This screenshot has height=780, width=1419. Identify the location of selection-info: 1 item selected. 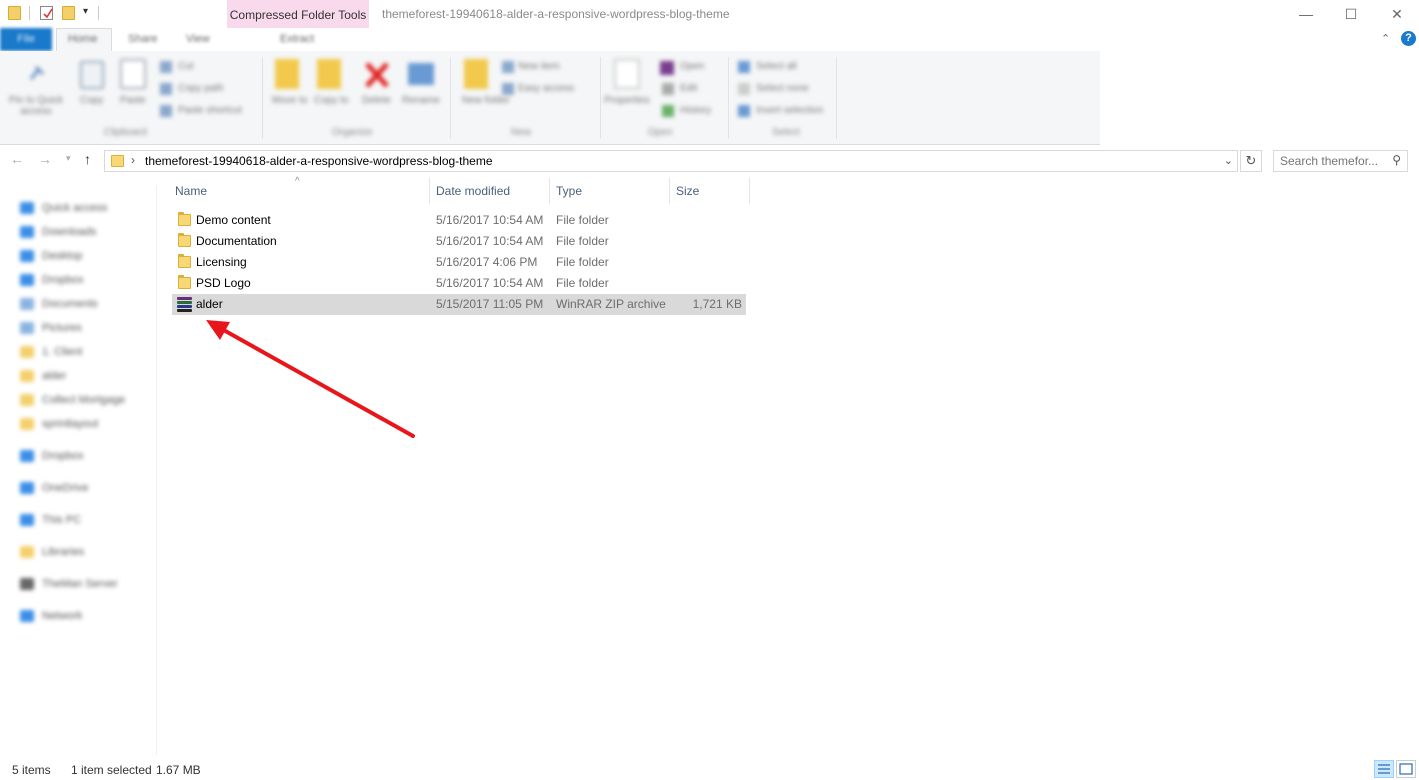
(111, 770).